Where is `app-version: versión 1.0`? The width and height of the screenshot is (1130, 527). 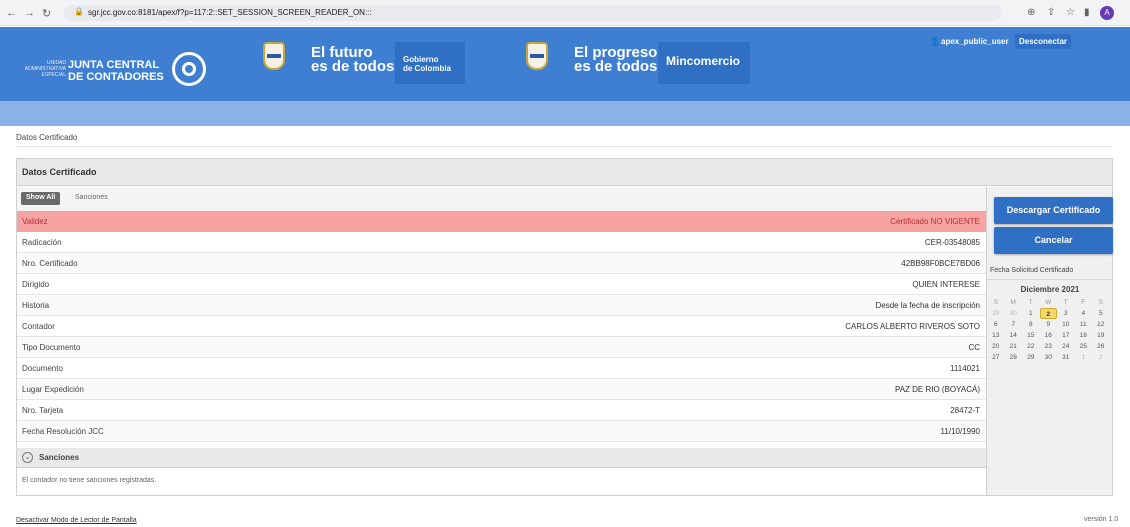 app-version: versión 1.0 is located at coordinates (1101, 519).